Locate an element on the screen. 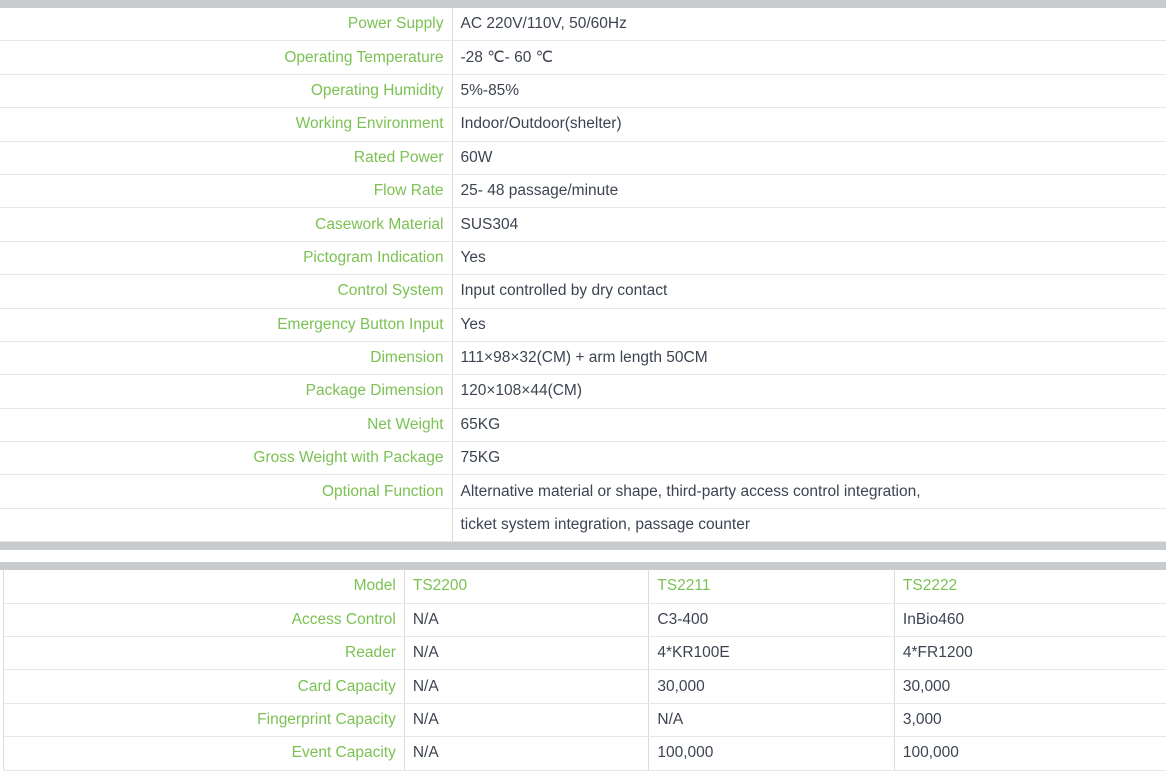  table-row: Casework Material SUS304 is located at coordinates (583, 224).